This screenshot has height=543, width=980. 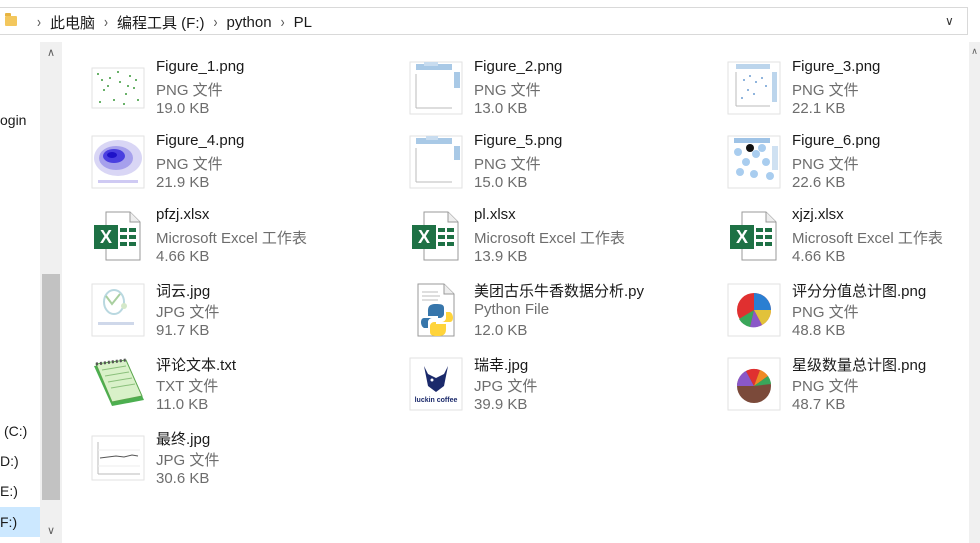 What do you see at coordinates (501, 330) in the screenshot?
I see `file-size: 12.0 KB` at bounding box center [501, 330].